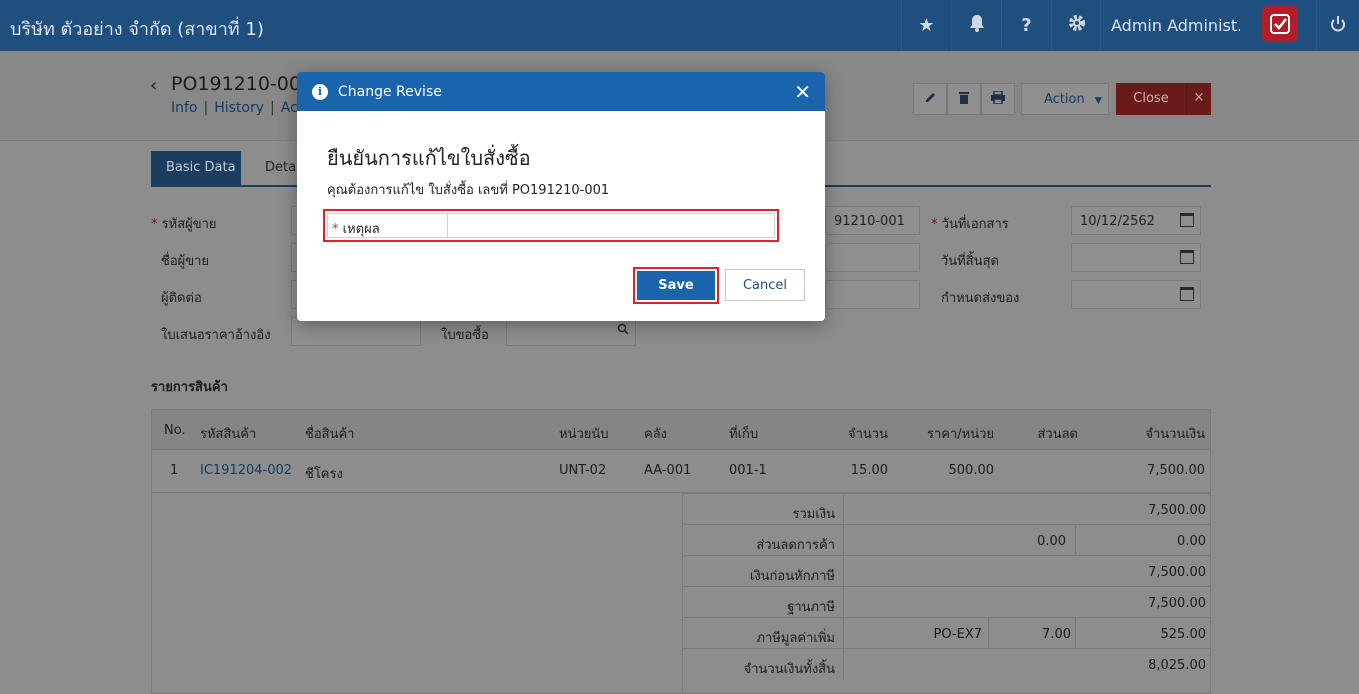  I want to click on contact-label: ผู้ติดต่อ, so click(181, 298).